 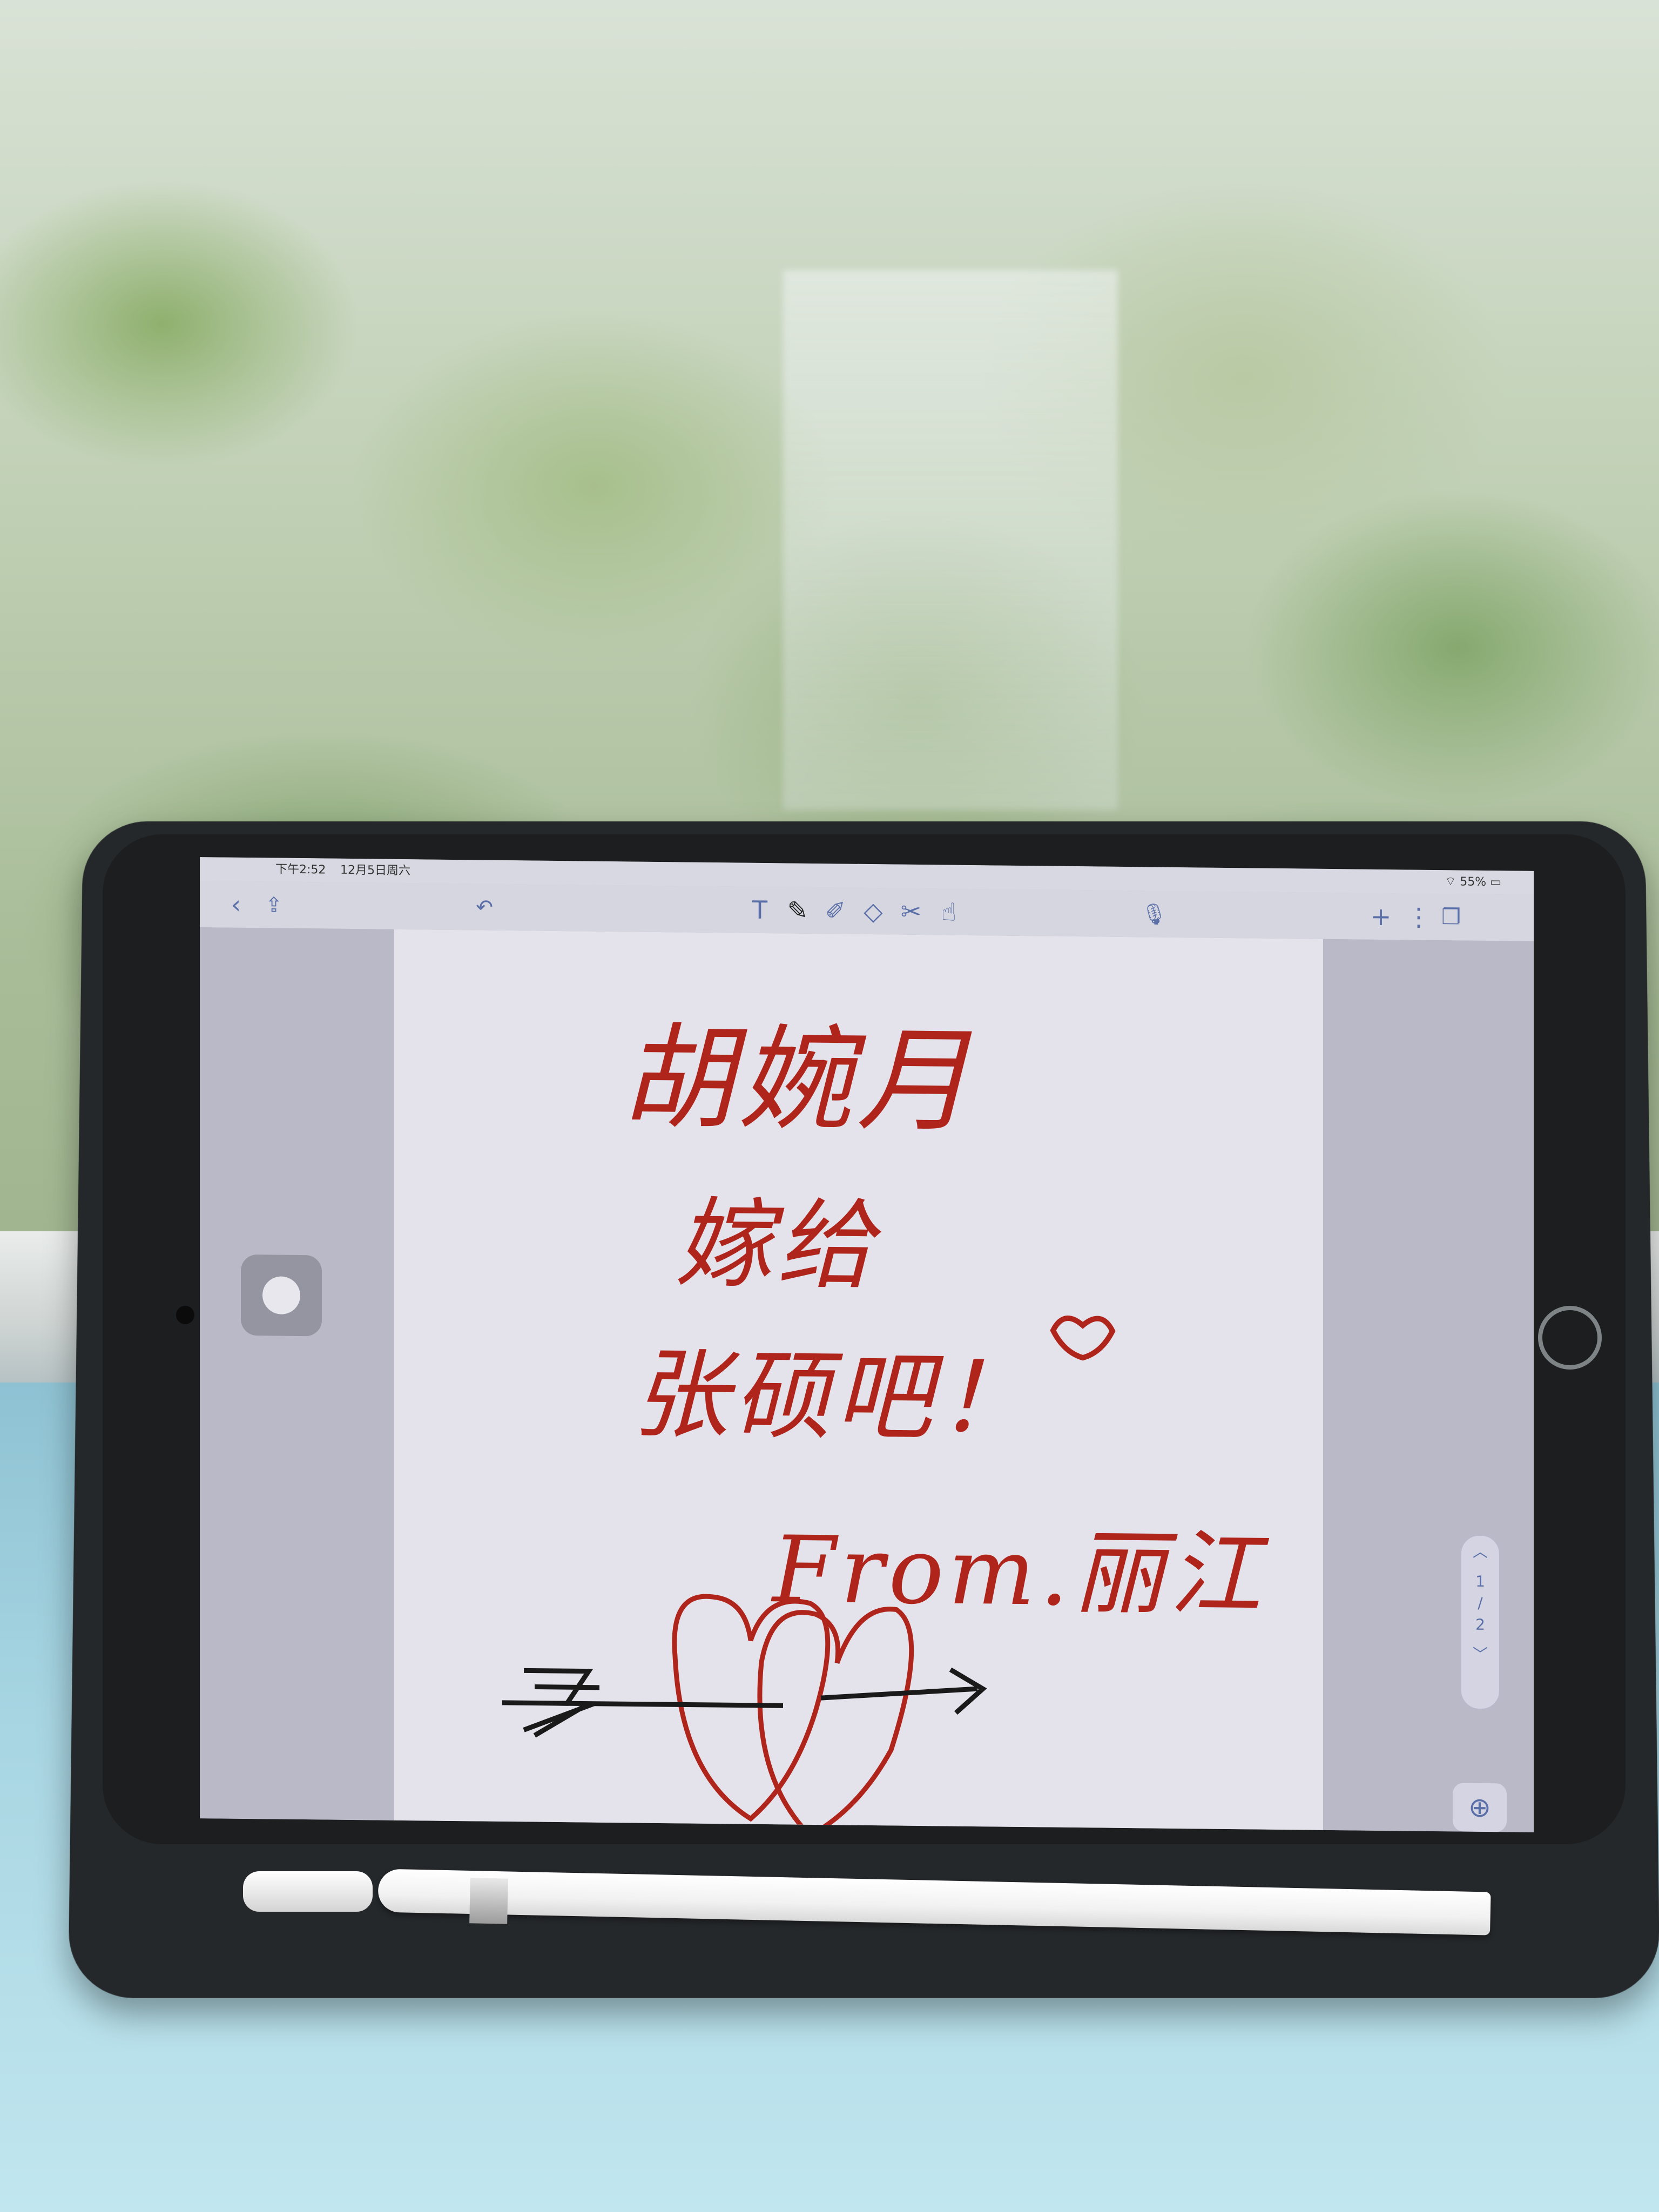 I want to click on chevron-up-icon: ︿, so click(x=1480, y=1552).